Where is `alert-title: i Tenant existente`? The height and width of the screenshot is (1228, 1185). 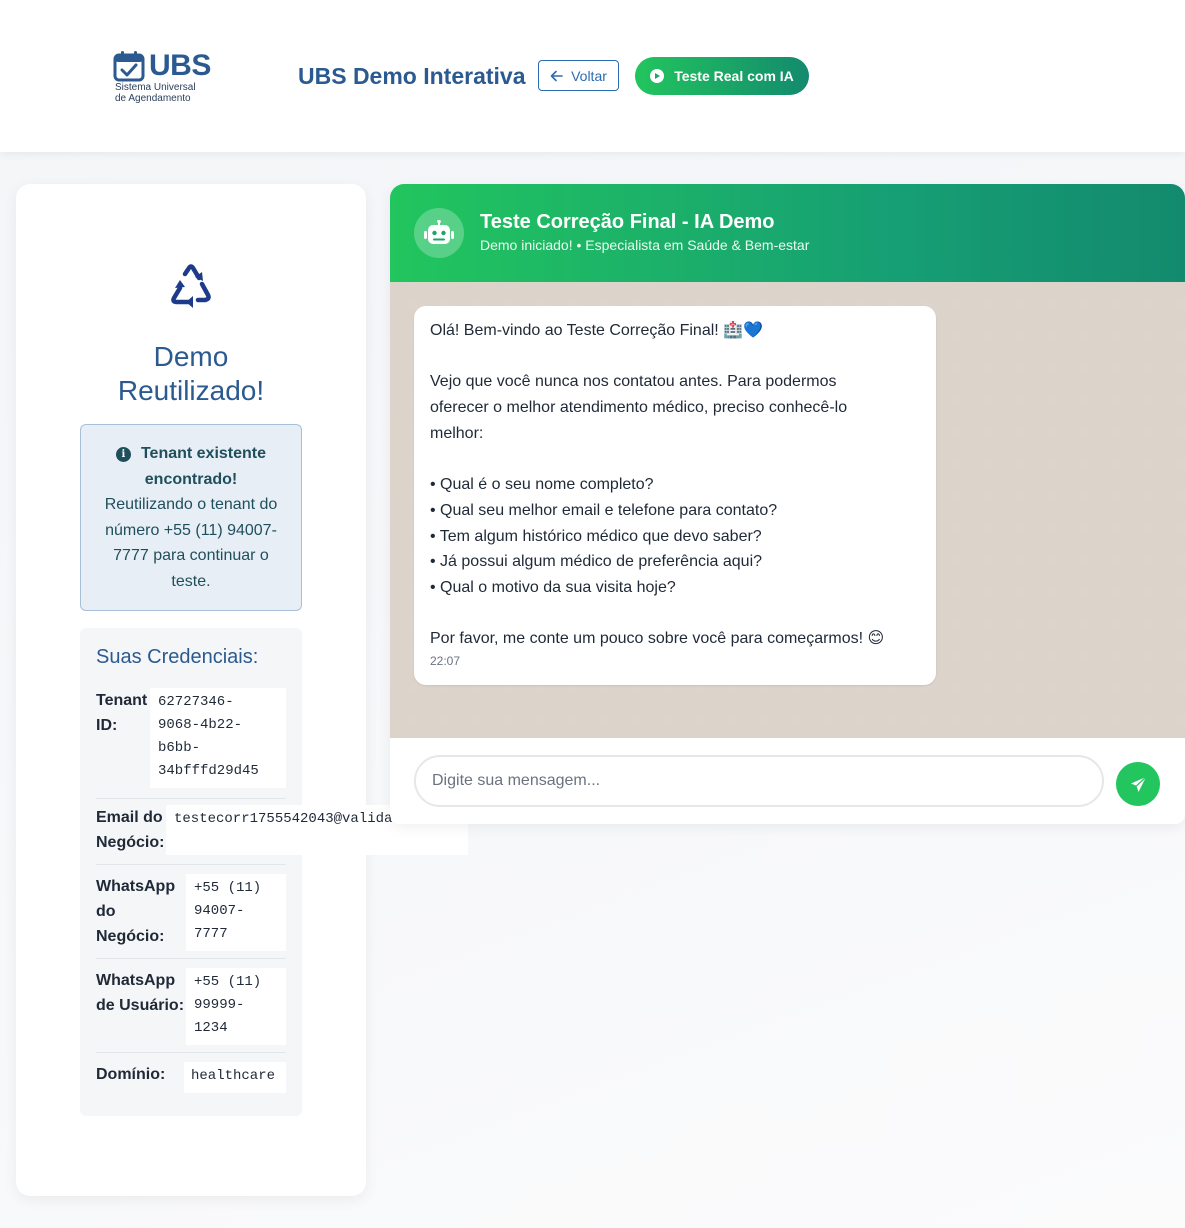
alert-title: i Tenant existente is located at coordinates (191, 454).